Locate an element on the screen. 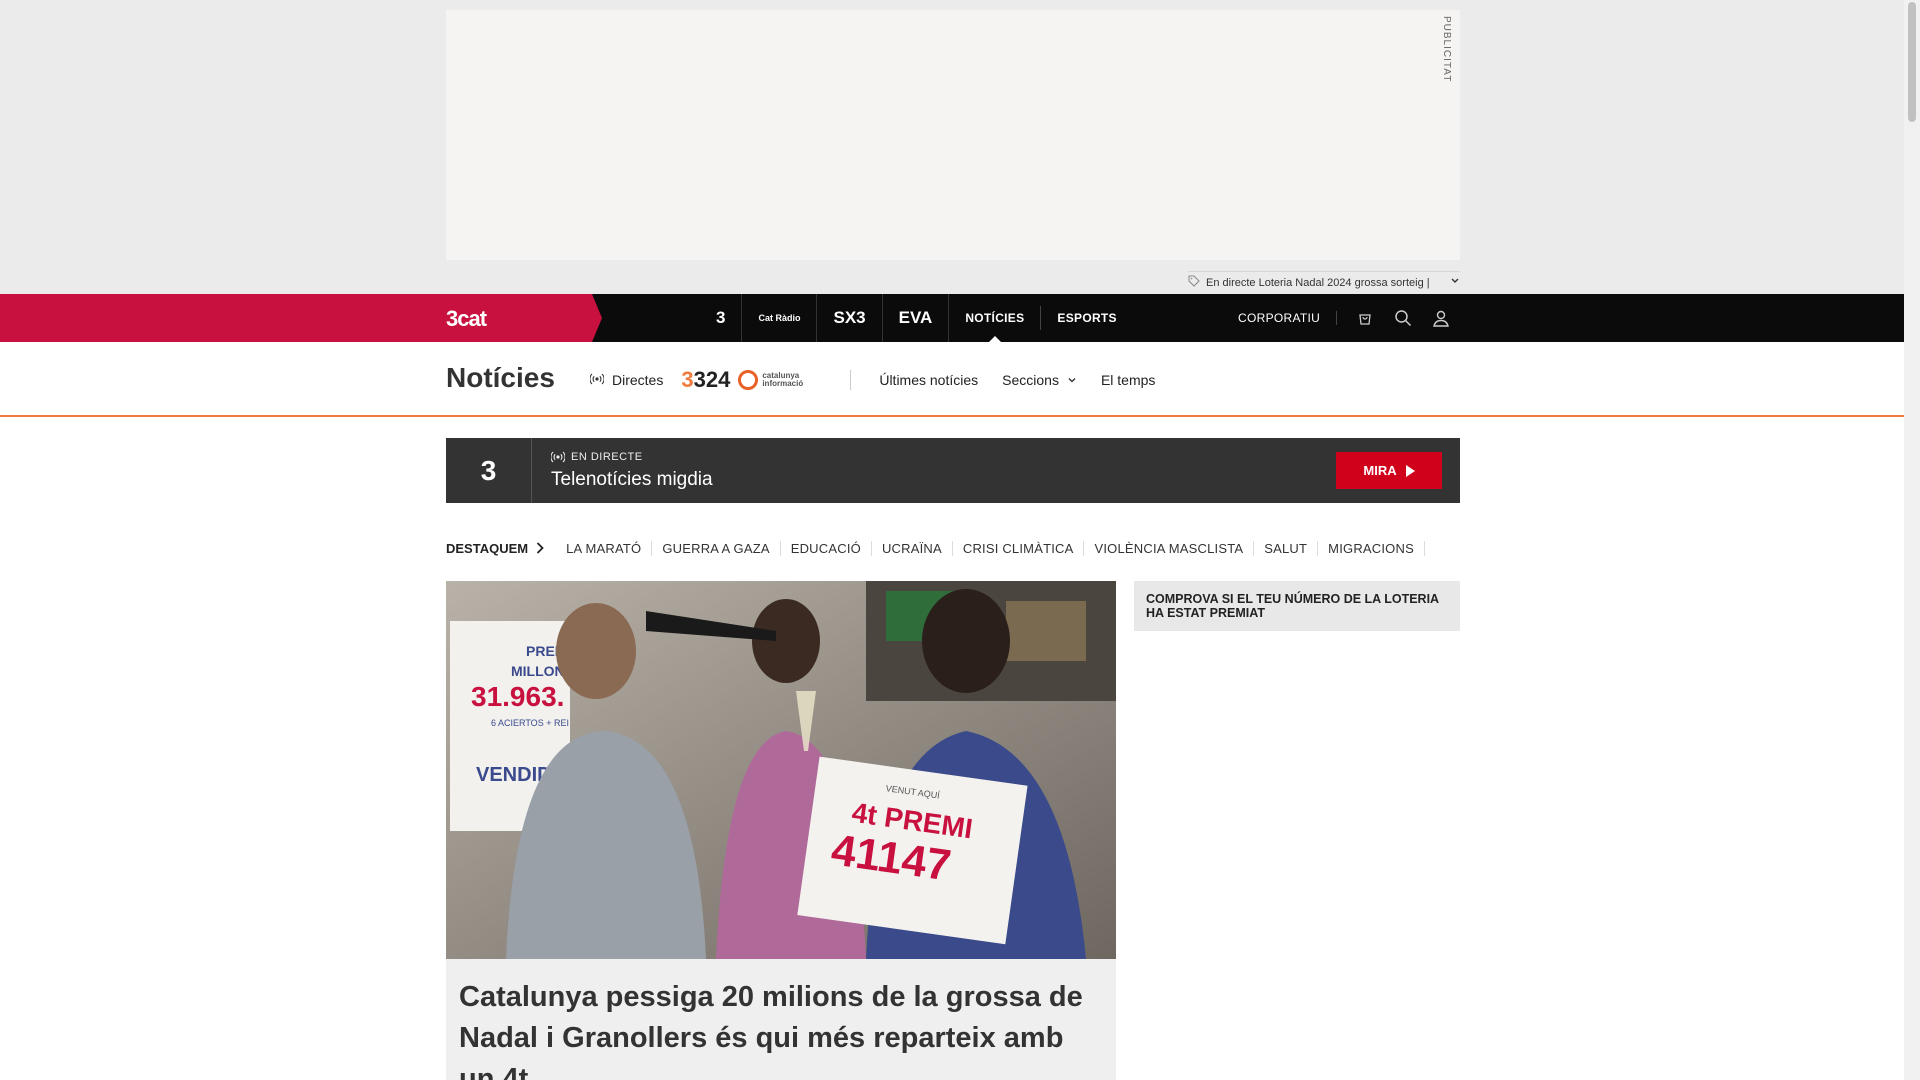 This screenshot has width=1920, height=1080. subnav-ultimes-noticies: Últimes notícies is located at coordinates (928, 380).